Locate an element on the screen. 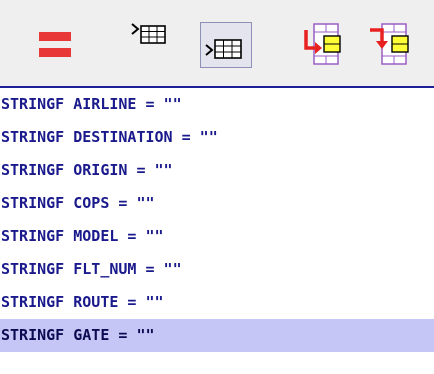 Image resolution: width=434 pixels, height=374 pixels. insert-row-after-button is located at coordinates (226, 45).